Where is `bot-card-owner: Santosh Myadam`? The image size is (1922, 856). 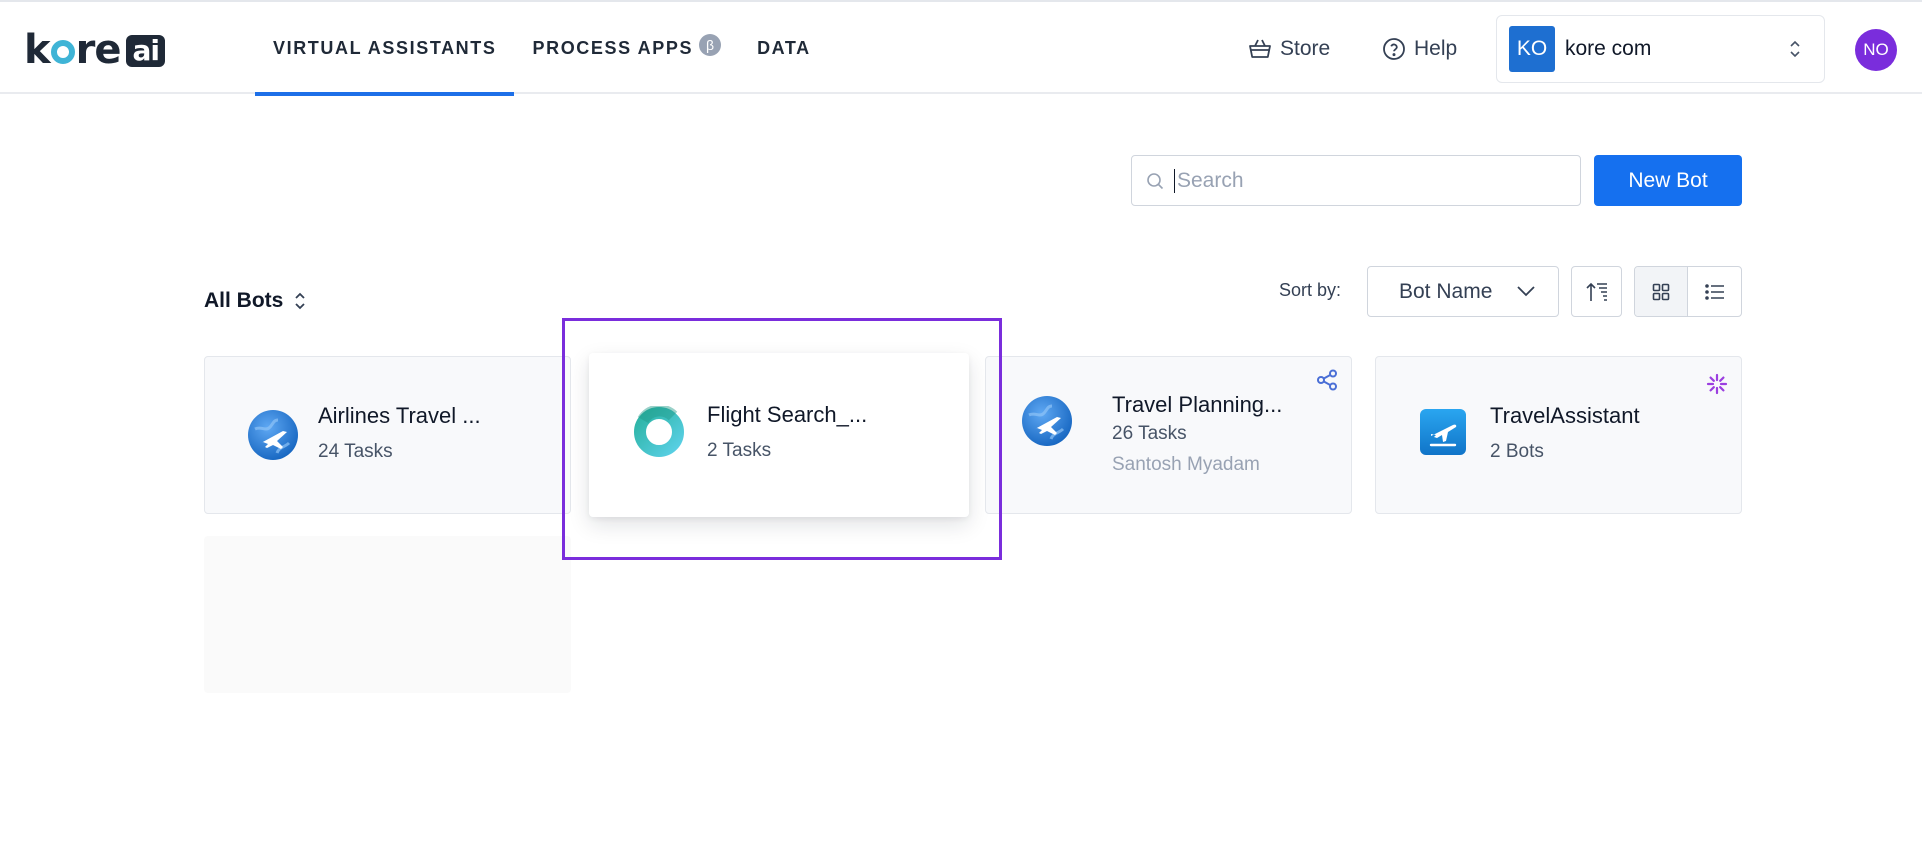 bot-card-owner: Santosh Myadam is located at coordinates (1186, 464).